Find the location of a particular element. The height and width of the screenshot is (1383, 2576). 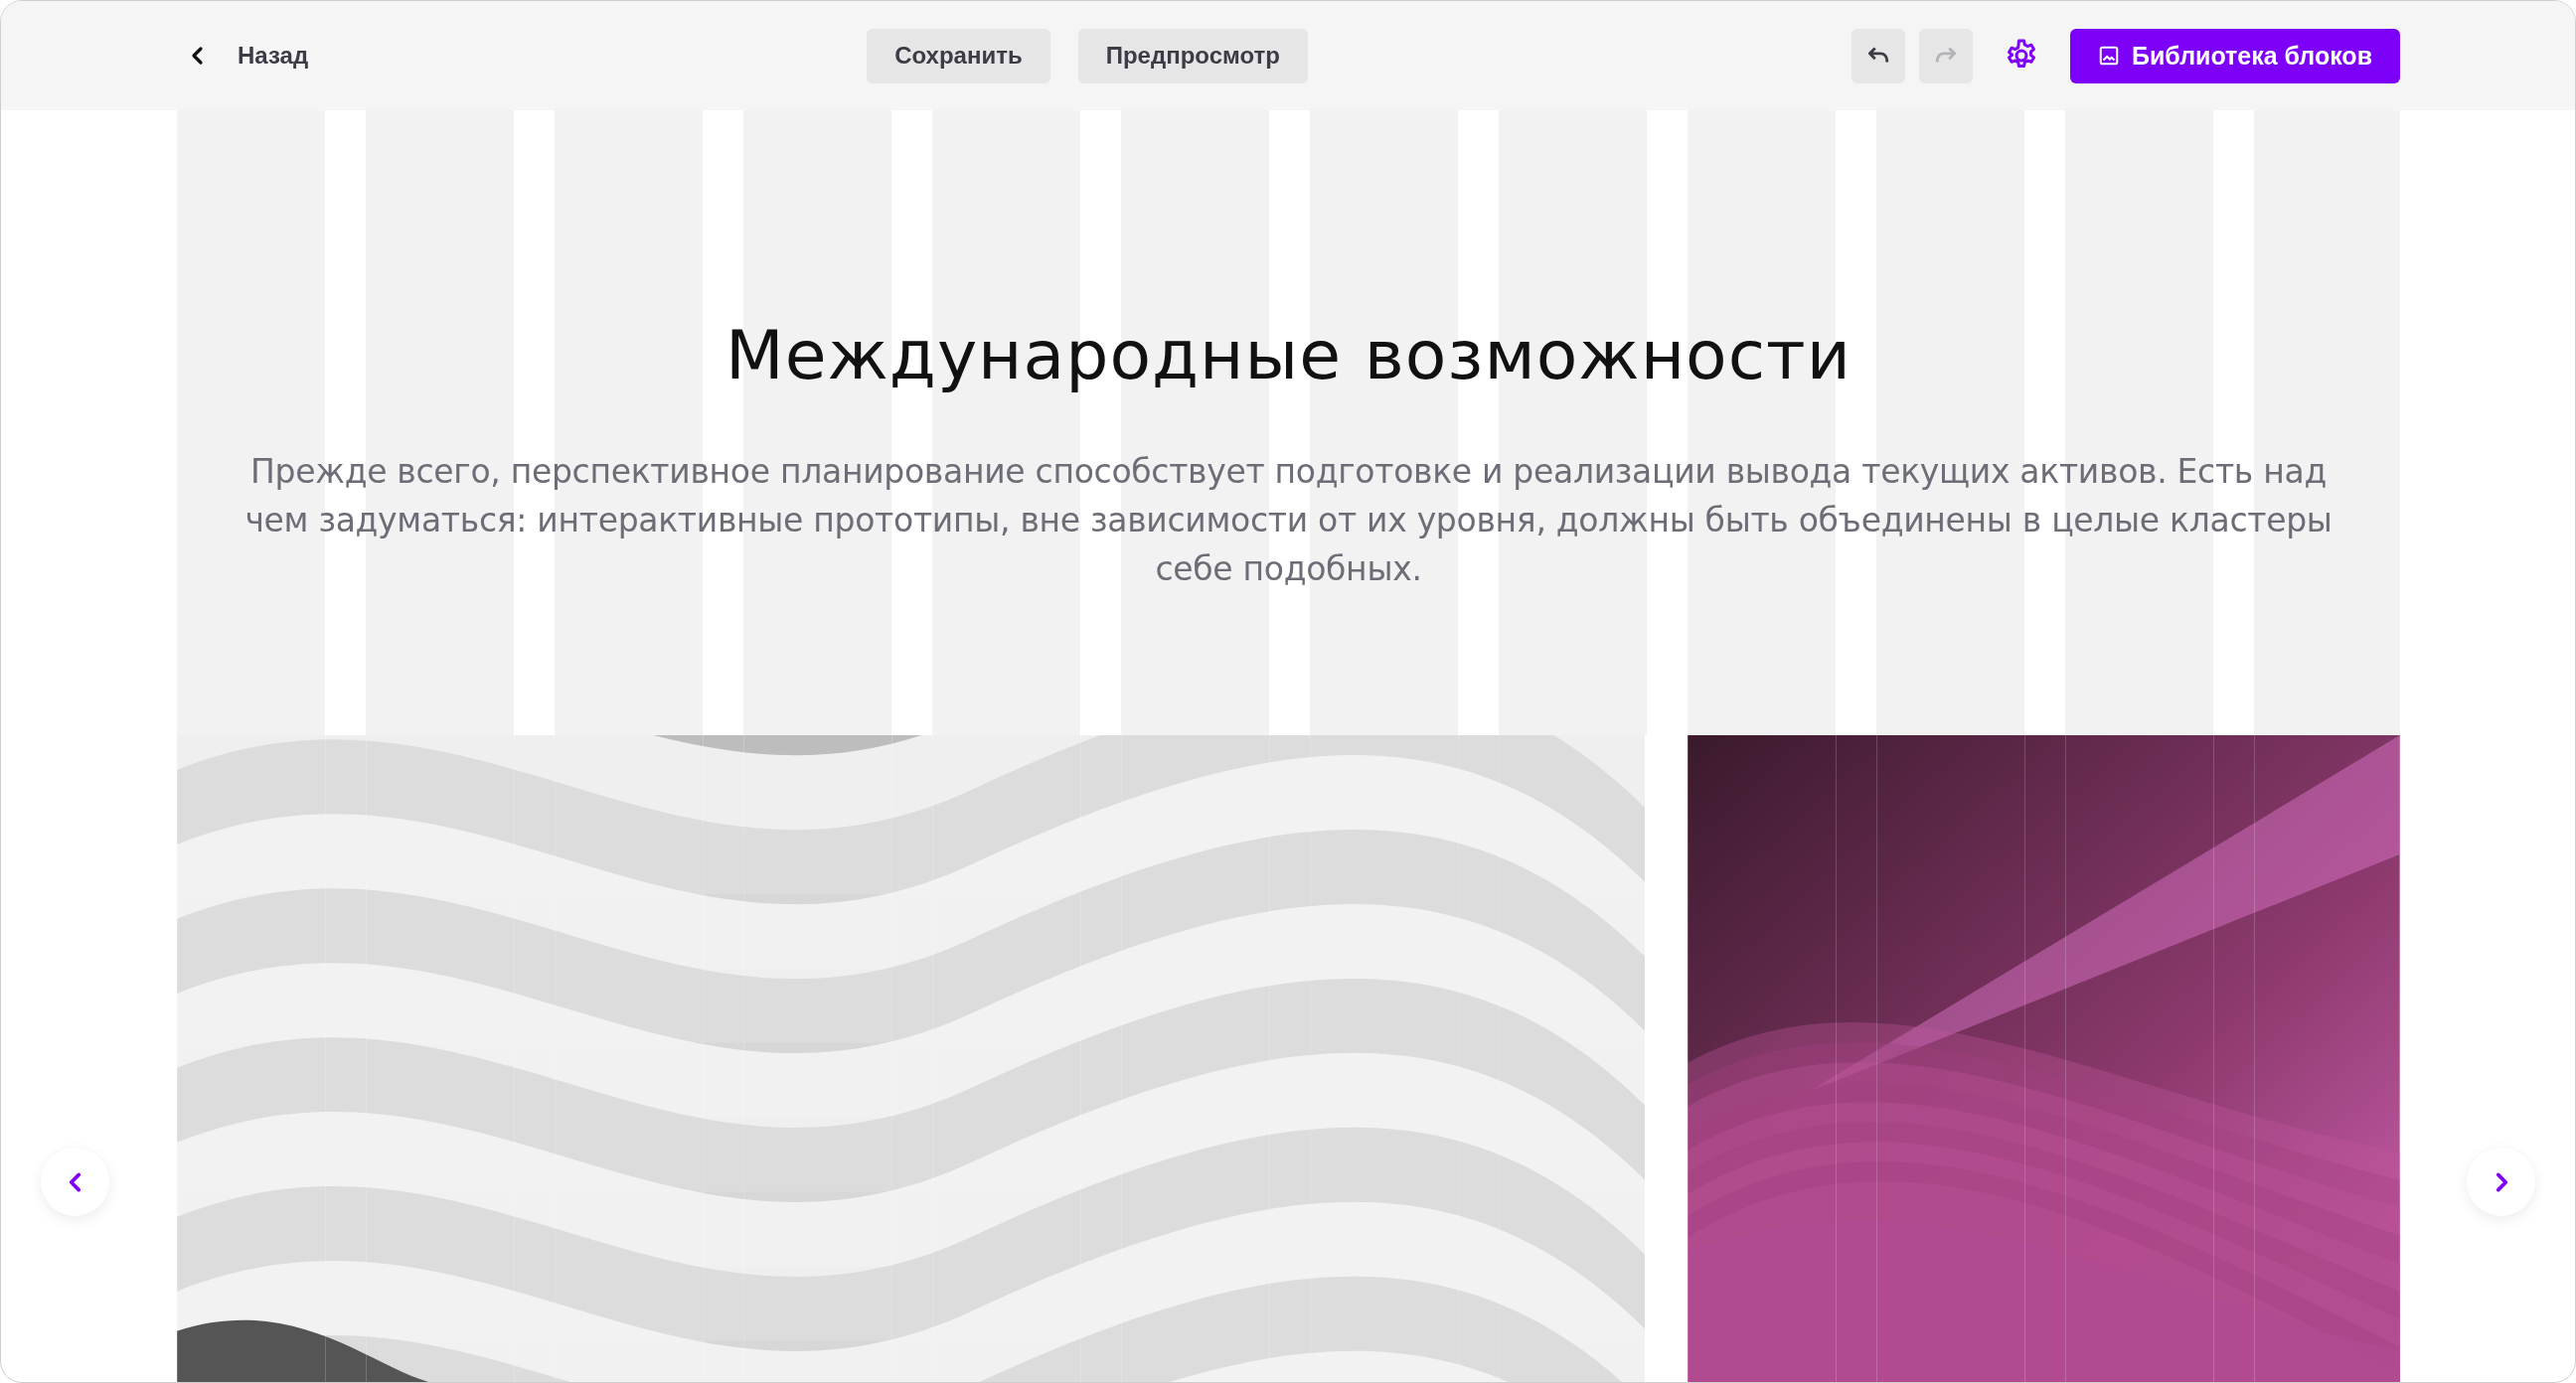

preview-button: Предпросмотр is located at coordinates (1192, 55).